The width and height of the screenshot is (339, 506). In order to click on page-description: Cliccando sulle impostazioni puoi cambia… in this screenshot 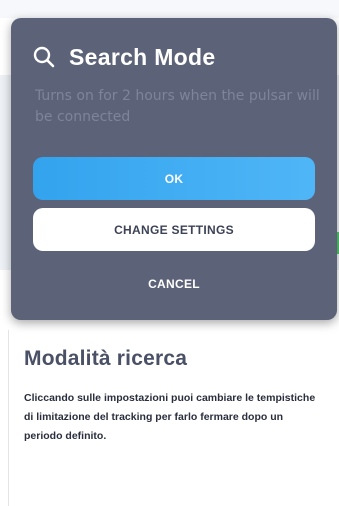, I will do `click(170, 417)`.